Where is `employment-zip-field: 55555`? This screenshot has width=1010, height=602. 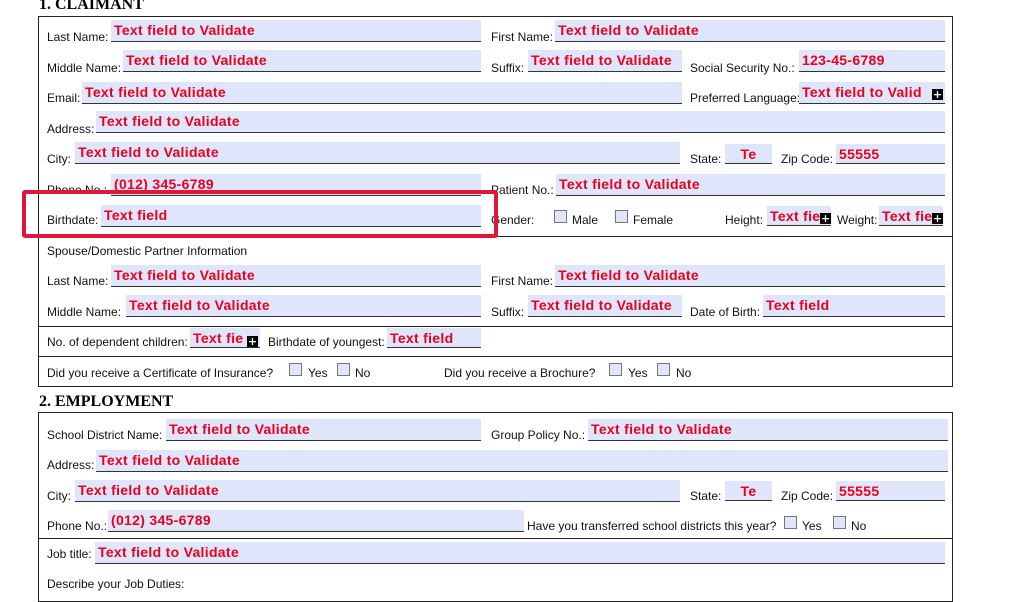 employment-zip-field: 55555 is located at coordinates (890, 491).